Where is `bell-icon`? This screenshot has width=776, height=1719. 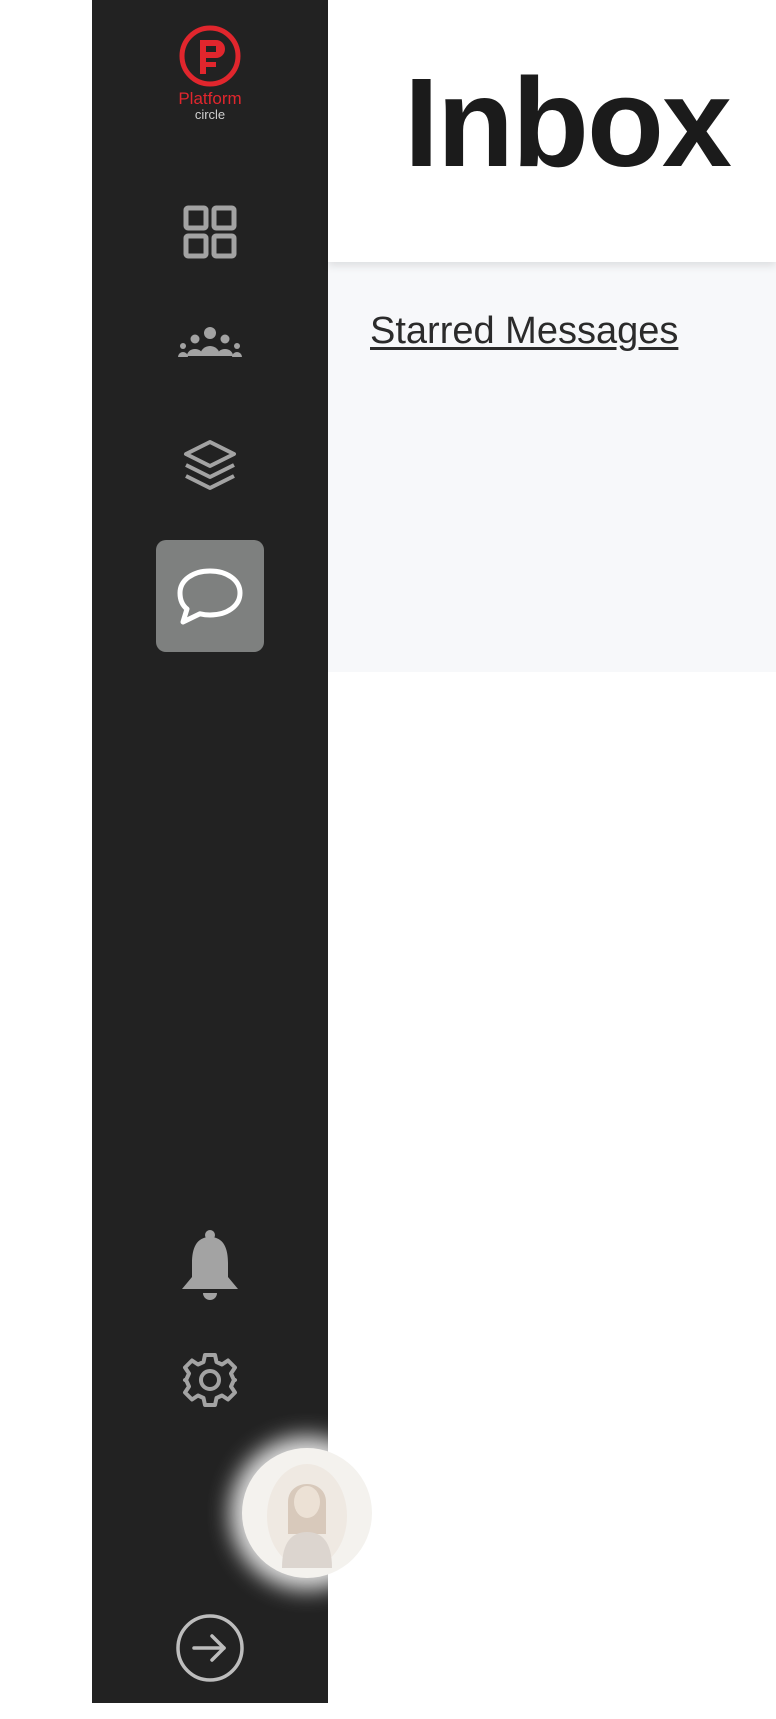 bell-icon is located at coordinates (210, 1266).